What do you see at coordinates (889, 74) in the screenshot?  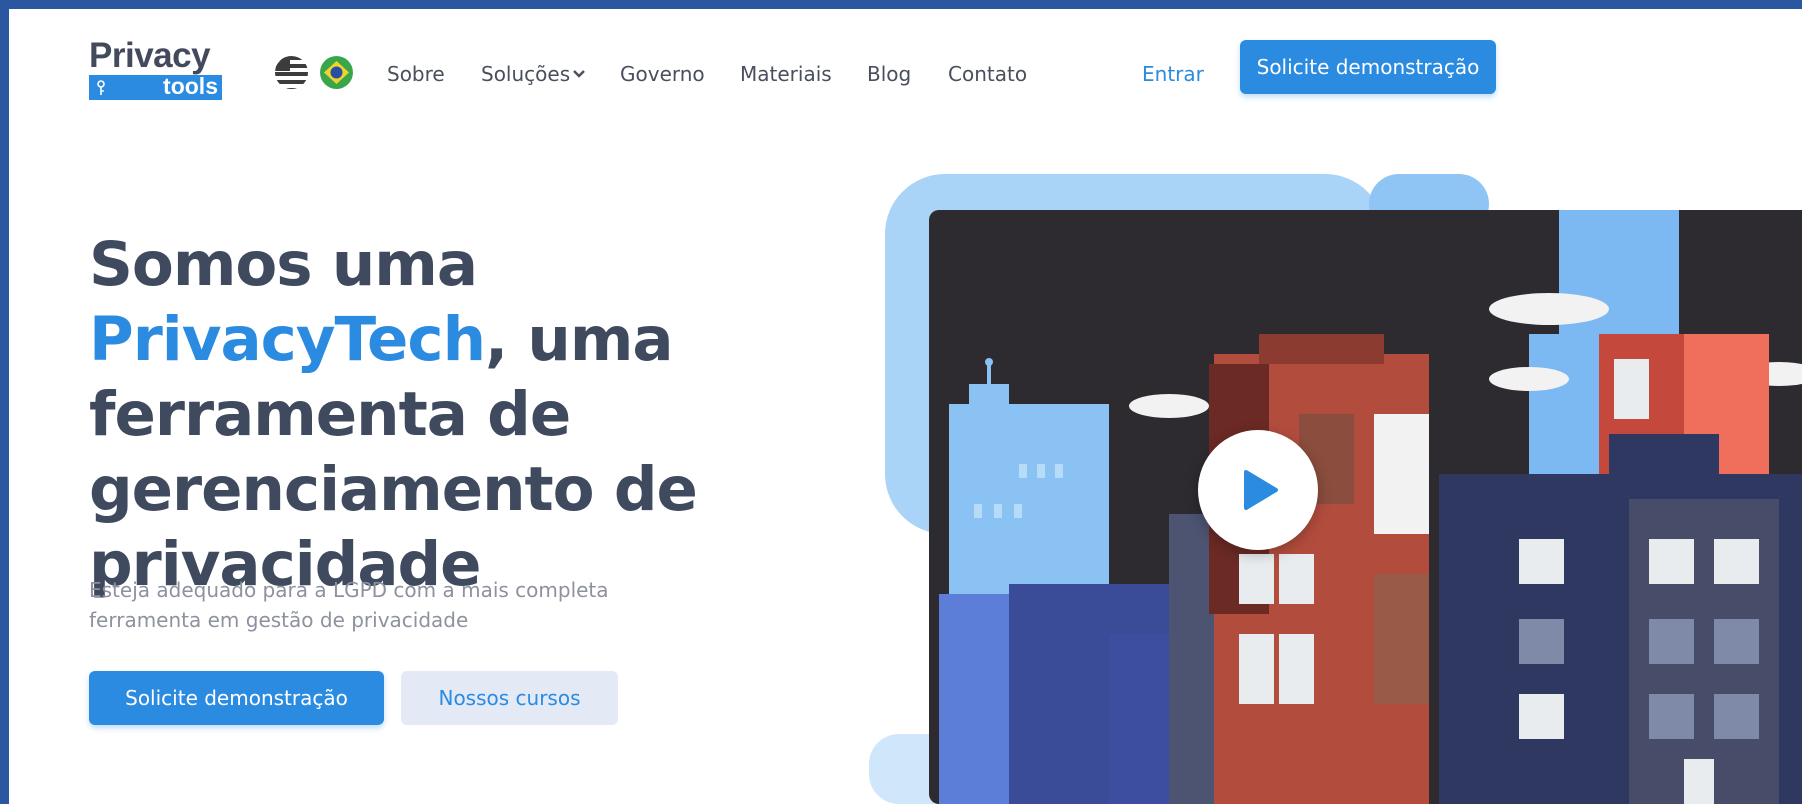 I see `nav-blog: Blog` at bounding box center [889, 74].